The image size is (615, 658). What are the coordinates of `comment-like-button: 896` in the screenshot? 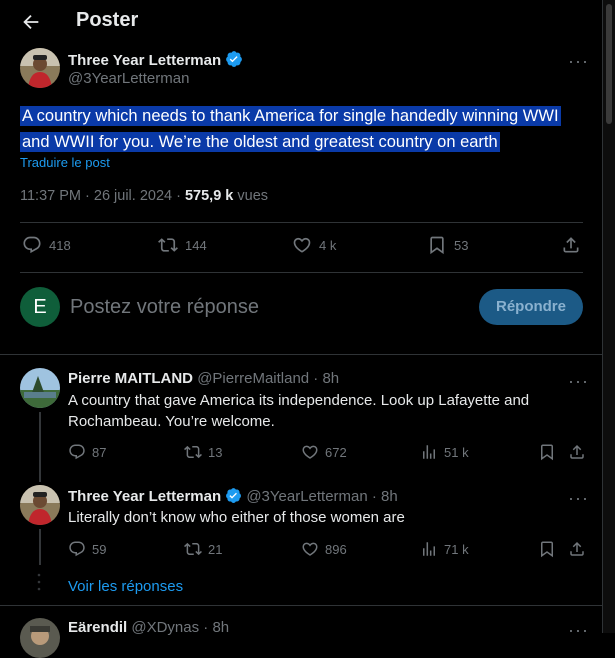 It's located at (324, 549).